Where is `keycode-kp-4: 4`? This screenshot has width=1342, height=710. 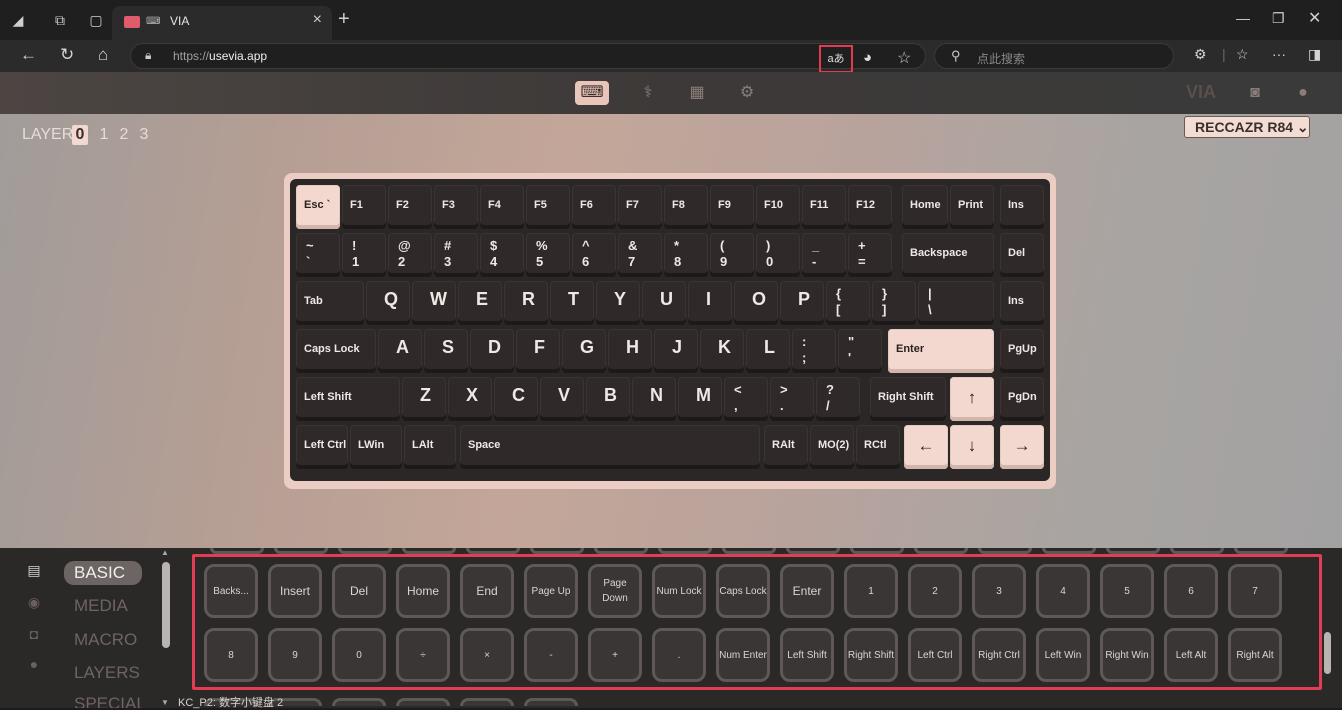 keycode-kp-4: 4 is located at coordinates (1063, 591).